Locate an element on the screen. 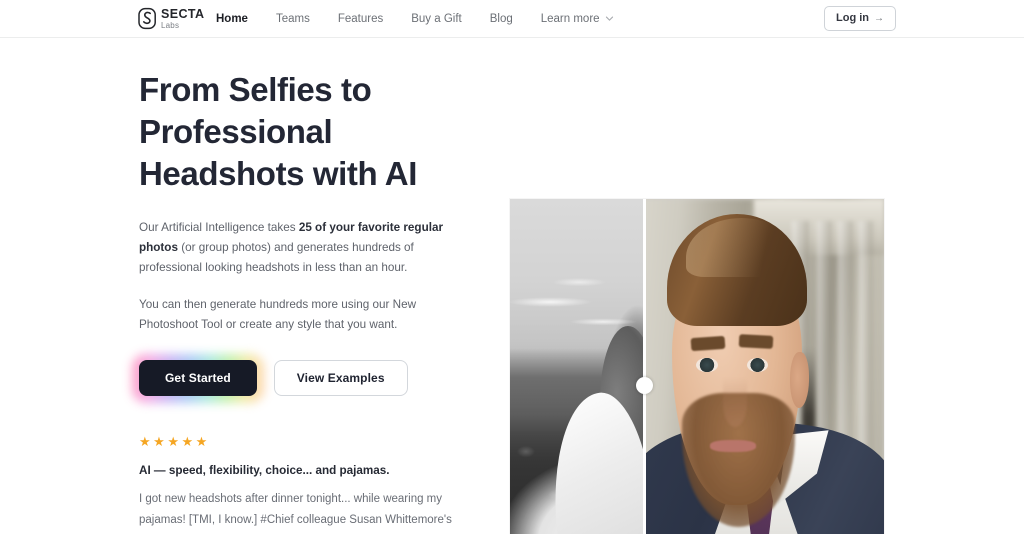 The width and height of the screenshot is (1024, 534). secta-s-logo-icon is located at coordinates (147, 18).